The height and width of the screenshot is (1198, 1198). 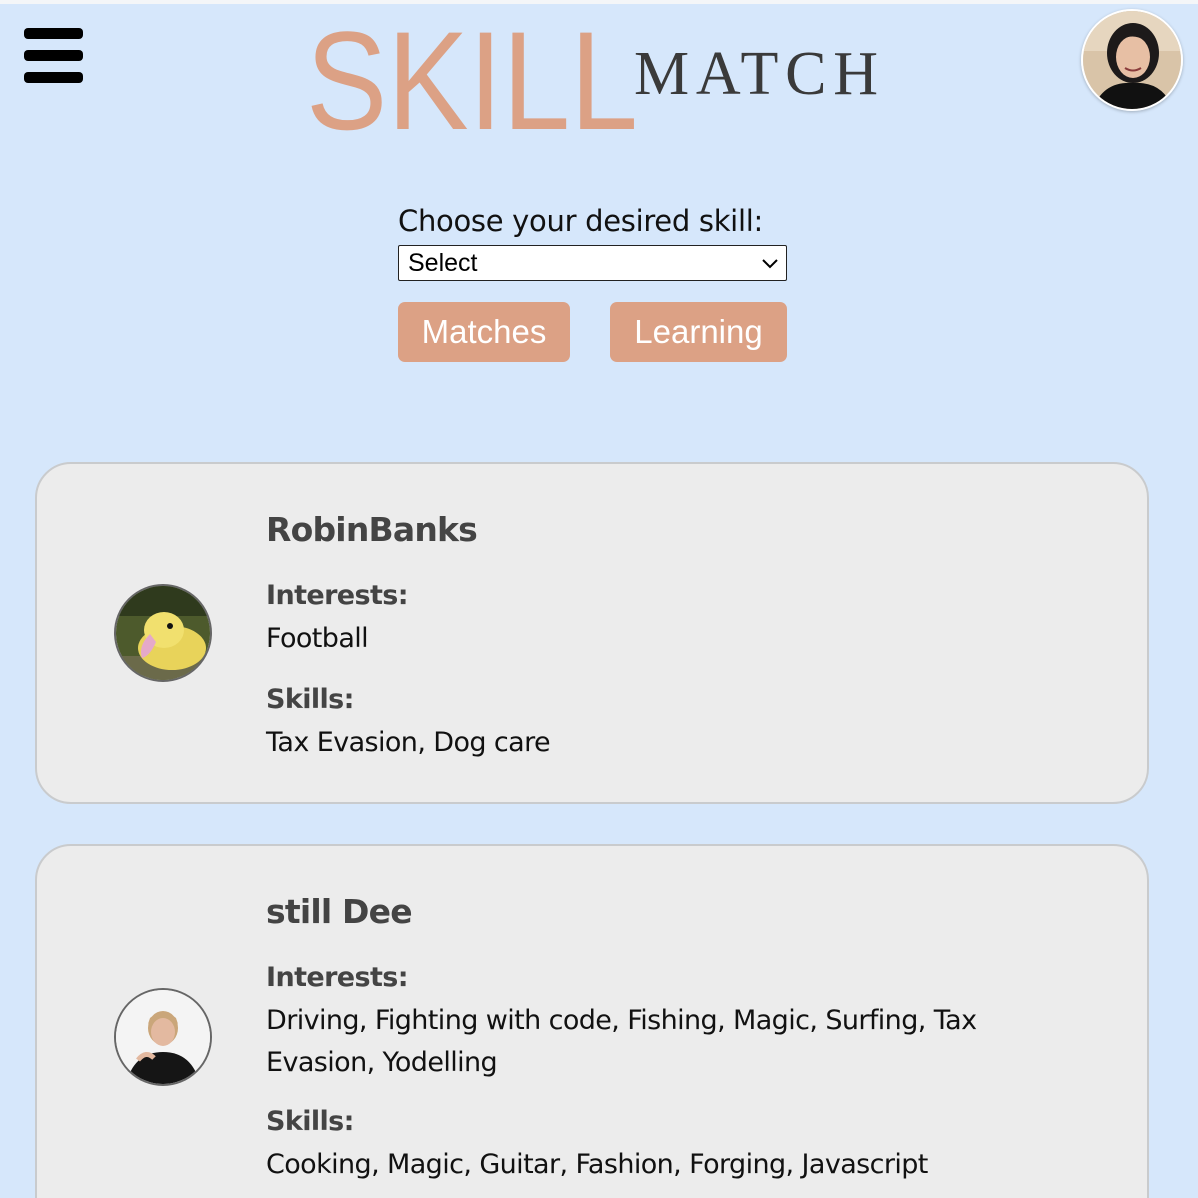 I want to click on match-name: RobinBanks, so click(x=372, y=529).